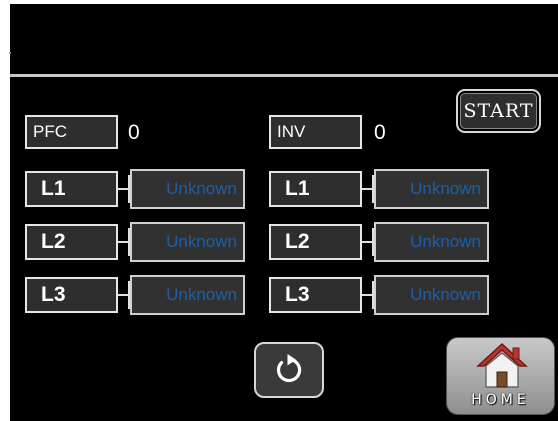  I want to click on pfc-l3-status: Unknown, so click(187, 295).